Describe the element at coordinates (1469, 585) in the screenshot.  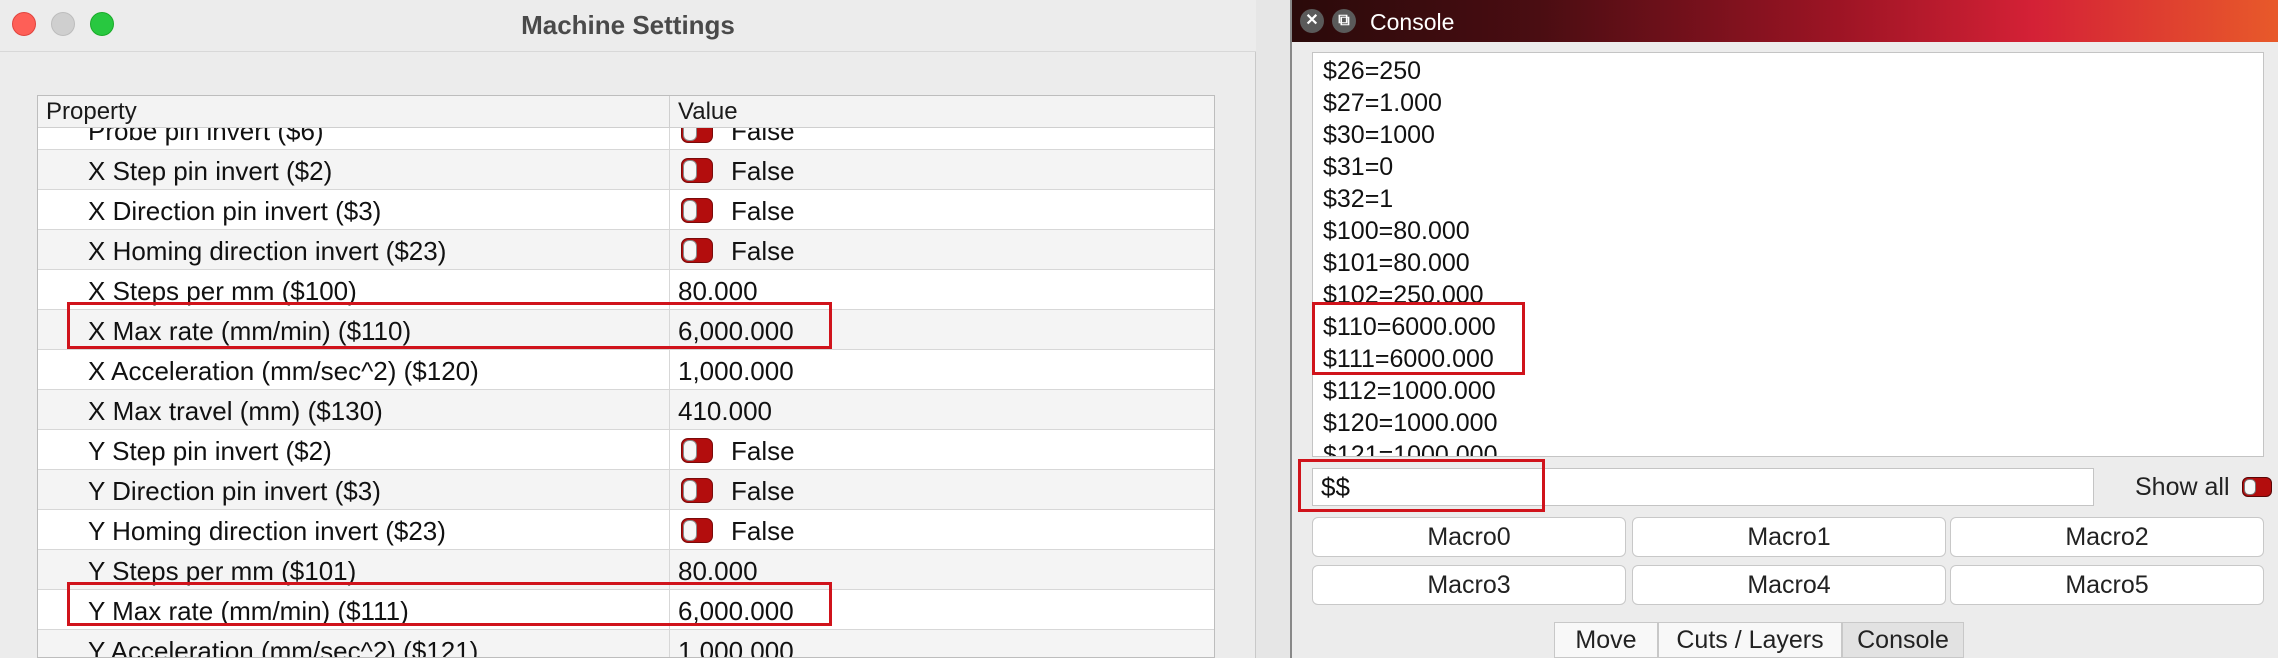
I see `macro-button-3: Macro3` at that location.